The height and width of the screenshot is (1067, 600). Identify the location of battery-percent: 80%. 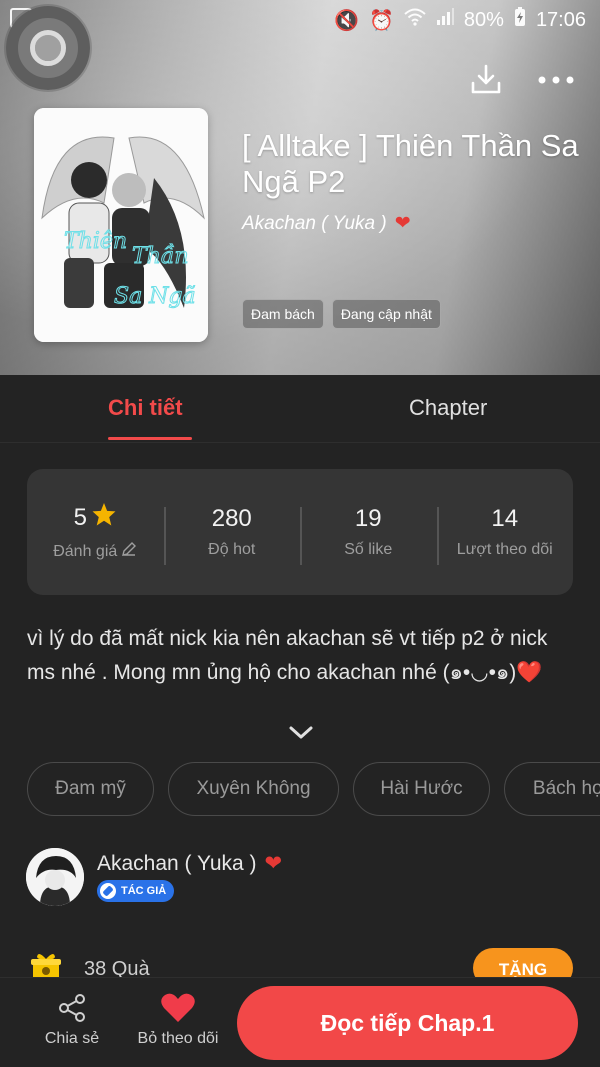
(483, 19).